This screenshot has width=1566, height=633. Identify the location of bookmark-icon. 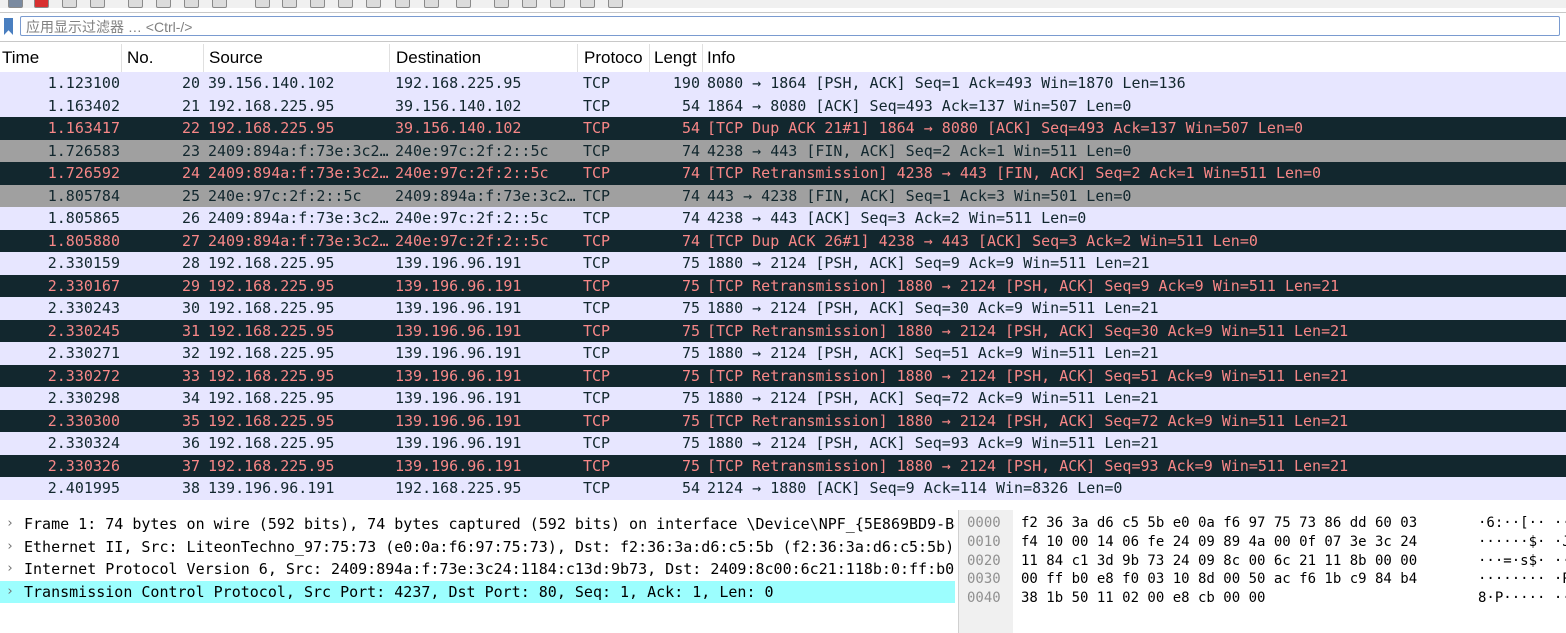
(8, 26).